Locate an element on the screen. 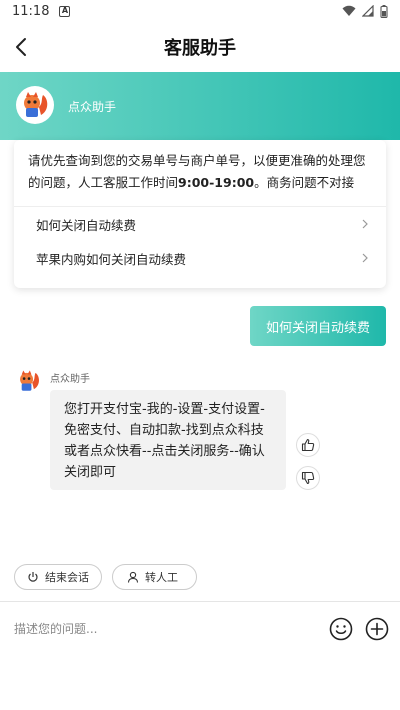 The width and height of the screenshot is (400, 710). thumbs-up-icon is located at coordinates (308, 445).